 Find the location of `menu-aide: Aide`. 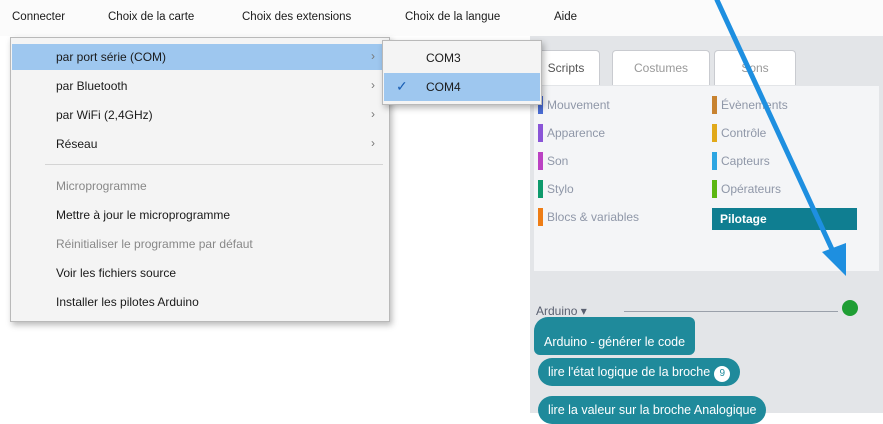

menu-aide: Aide is located at coordinates (565, 17).